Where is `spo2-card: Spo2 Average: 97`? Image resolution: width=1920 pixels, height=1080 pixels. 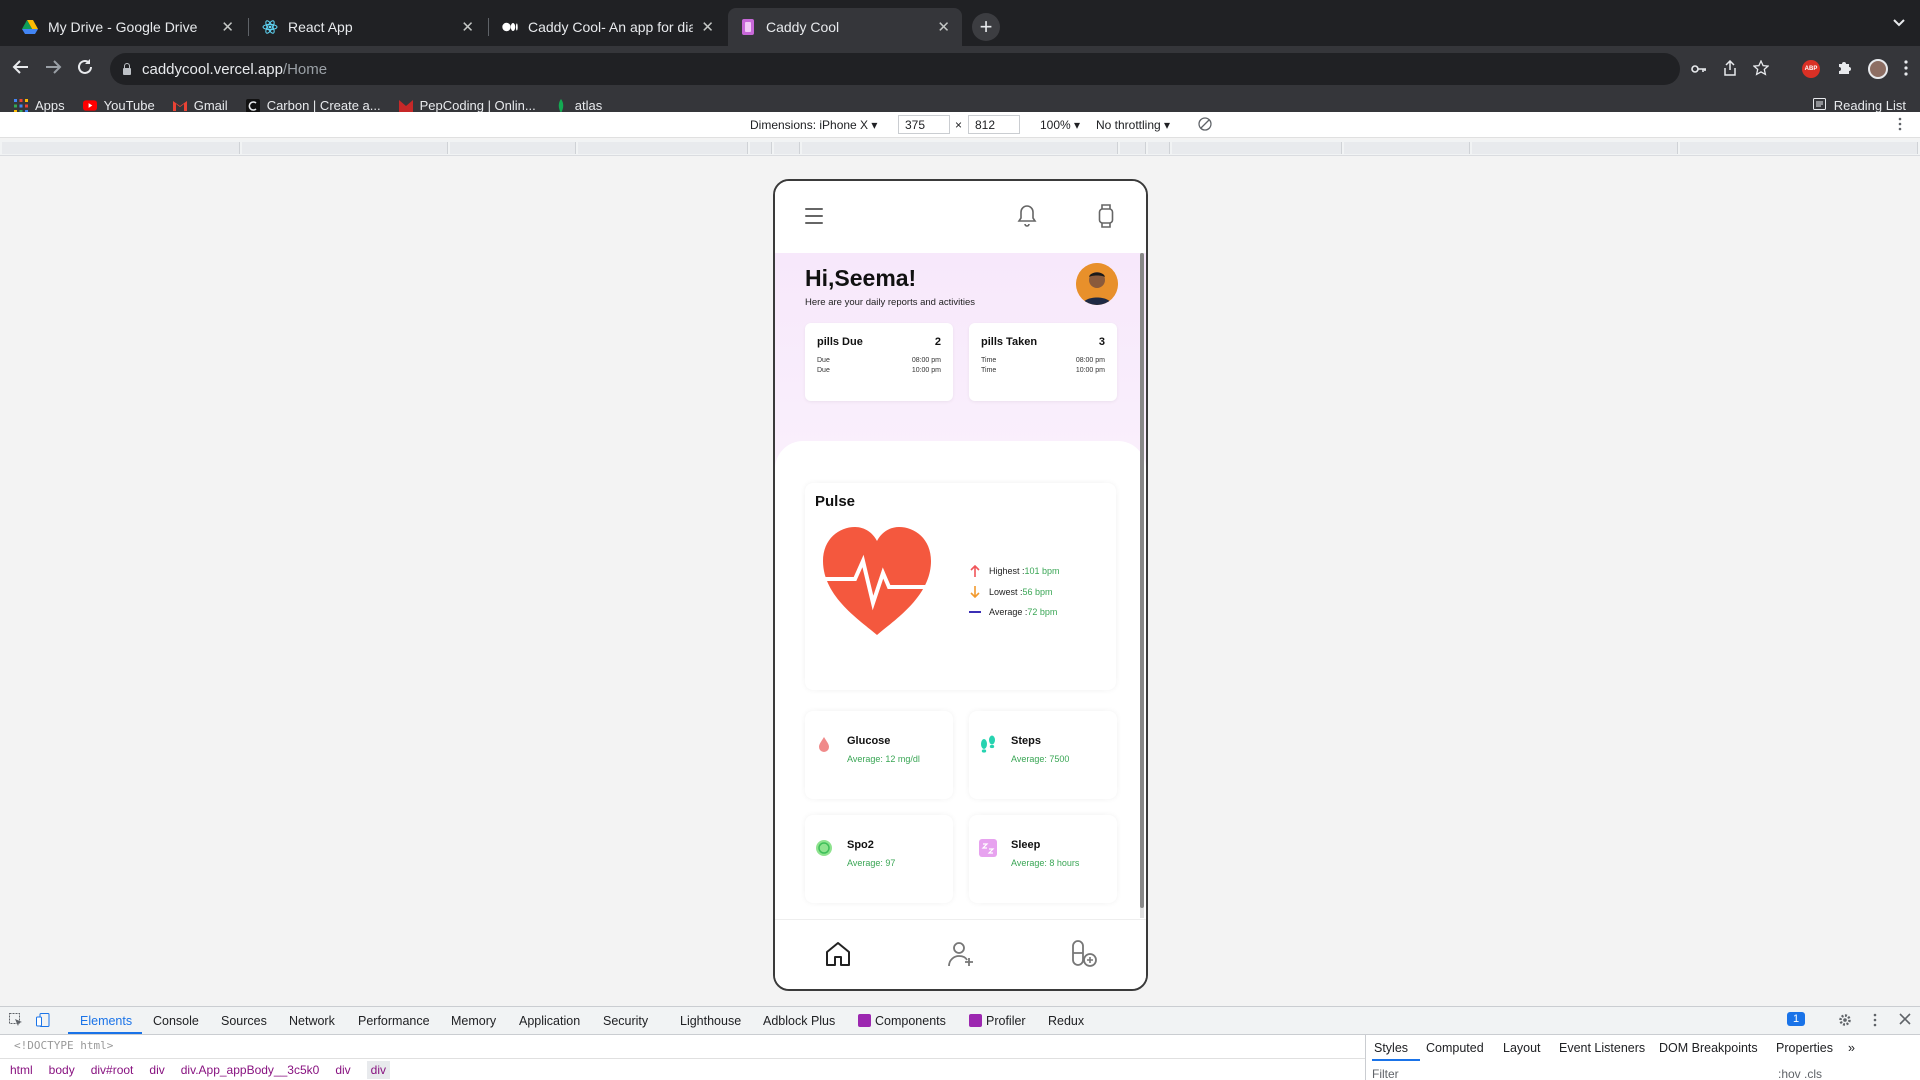 spo2-card: Spo2 Average: 97 is located at coordinates (879, 859).